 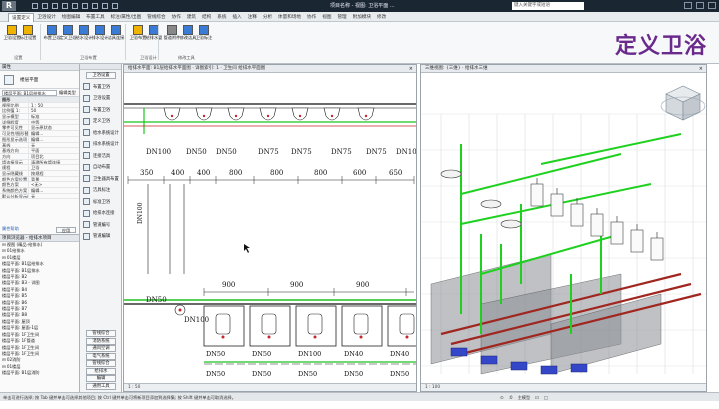 I want to click on tab-3: 布置工具, so click(x=95, y=17).